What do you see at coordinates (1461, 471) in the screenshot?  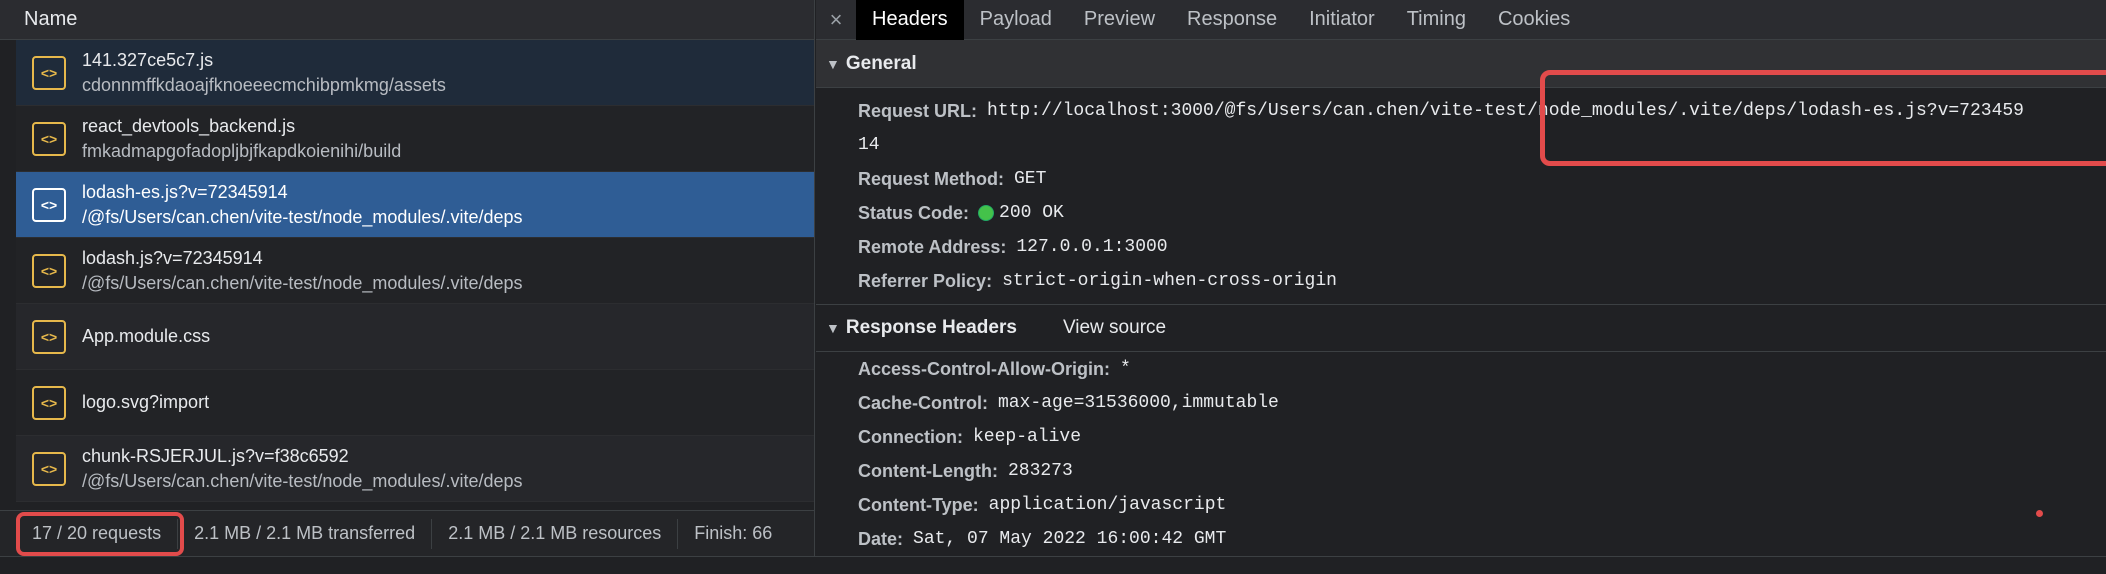 I see `response-header-row: Content-Length: 283273` at bounding box center [1461, 471].